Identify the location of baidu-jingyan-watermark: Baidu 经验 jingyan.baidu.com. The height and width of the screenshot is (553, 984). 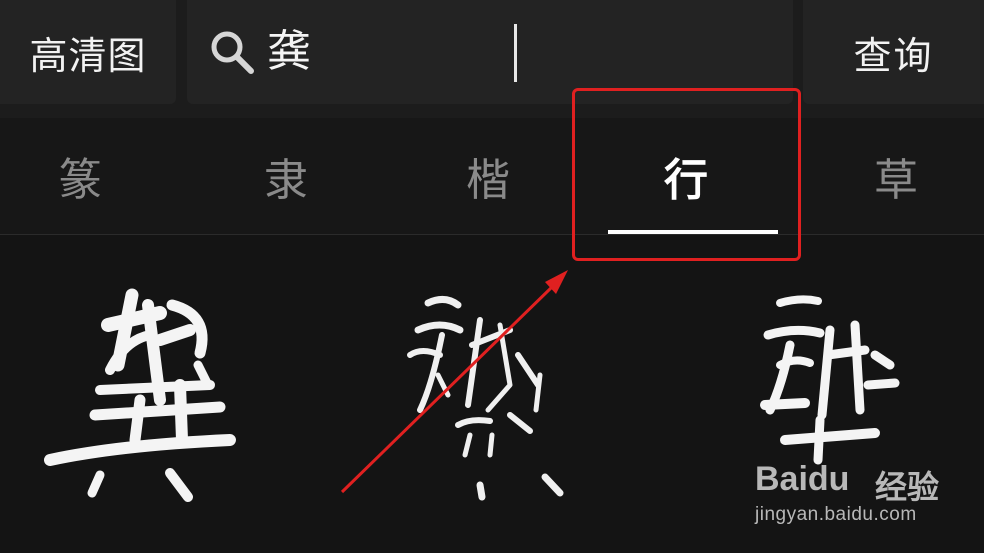
(865, 495).